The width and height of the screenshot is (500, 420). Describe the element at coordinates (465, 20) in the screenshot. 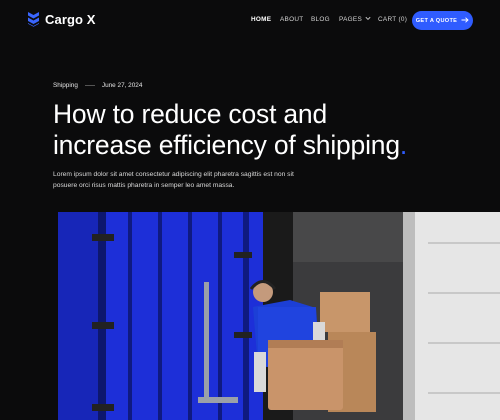

I see `arrow-right-icon` at that location.